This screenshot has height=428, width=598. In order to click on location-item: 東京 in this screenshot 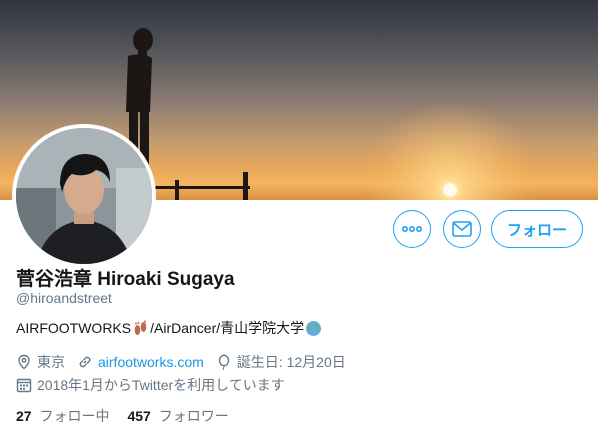, I will do `click(40, 362)`.